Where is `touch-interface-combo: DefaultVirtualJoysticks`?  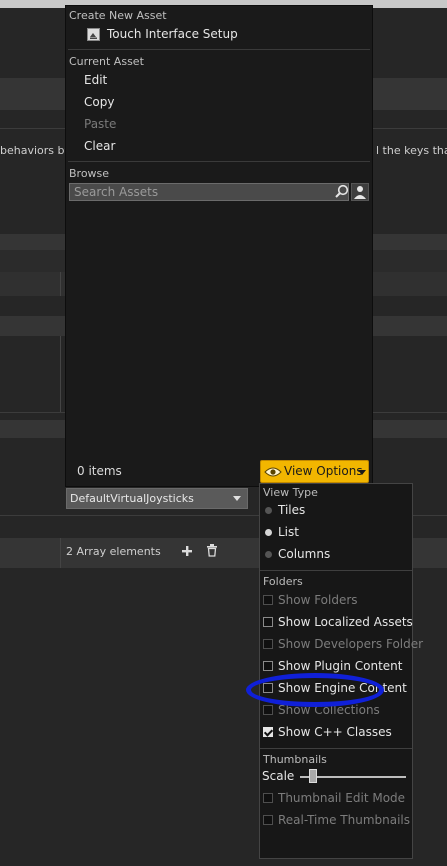 touch-interface-combo: DefaultVirtualJoysticks is located at coordinates (157, 498).